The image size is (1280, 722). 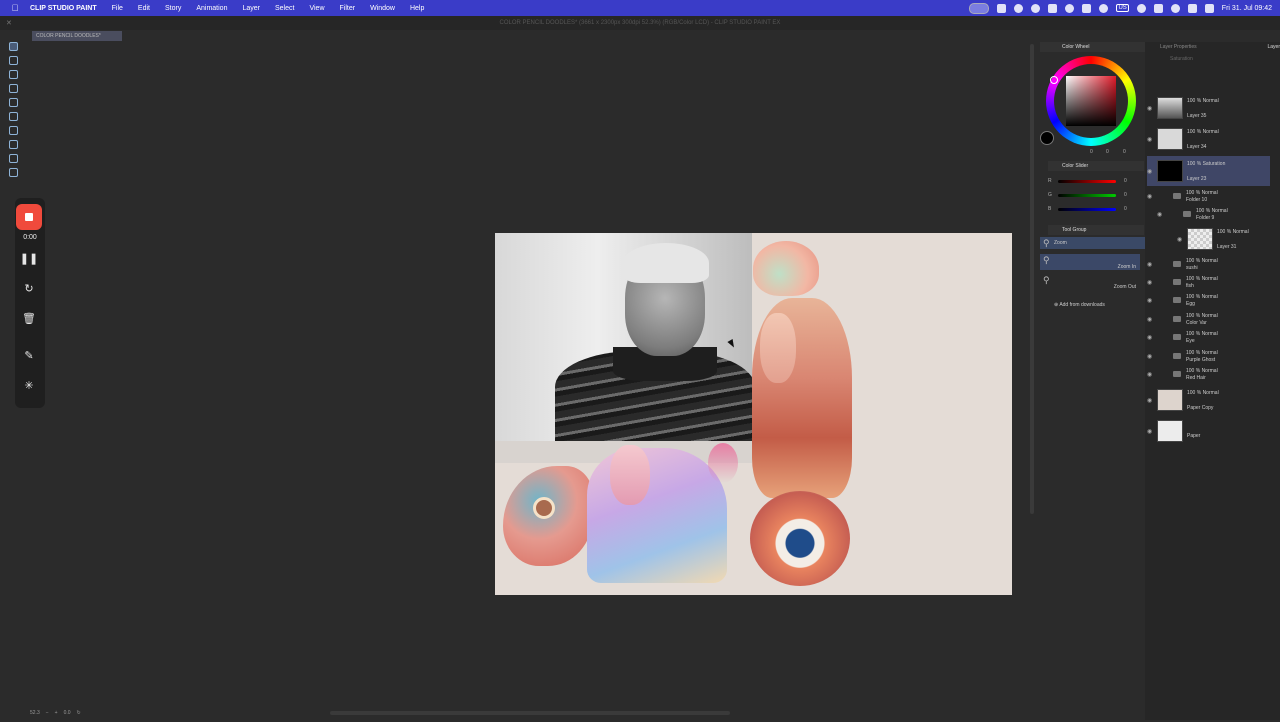 I want to click on folder-row: ◉ 100 % Normal fish, so click(x=1208, y=282).